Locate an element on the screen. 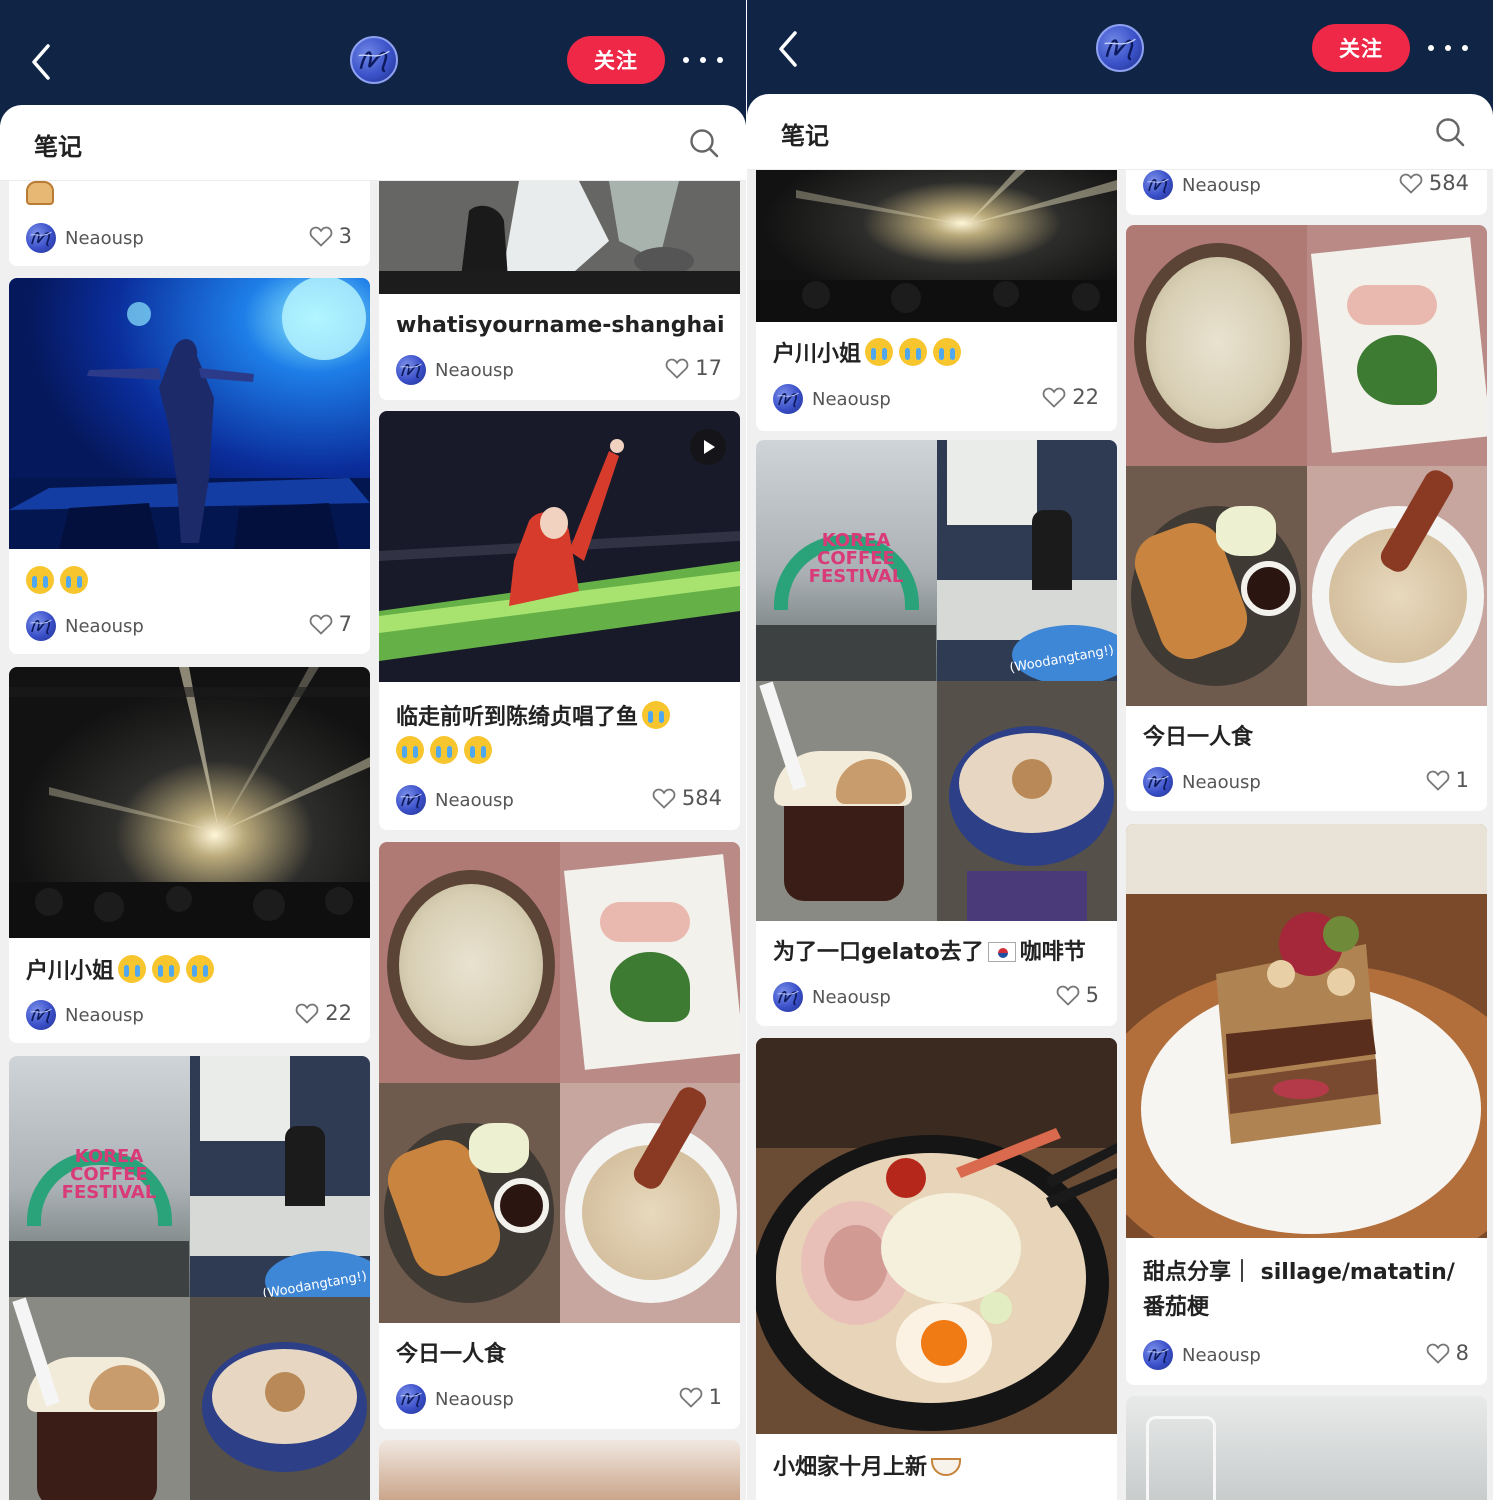 The image size is (1493, 1500). note-photo-partial-glass is located at coordinates (1306, 1448).